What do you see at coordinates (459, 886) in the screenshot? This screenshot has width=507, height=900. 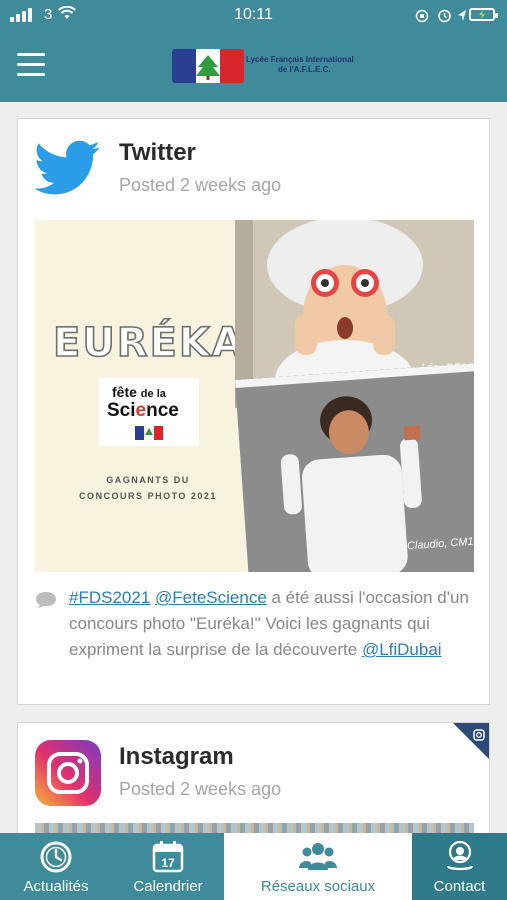 I see `tab-label-contact: Contact` at bounding box center [459, 886].